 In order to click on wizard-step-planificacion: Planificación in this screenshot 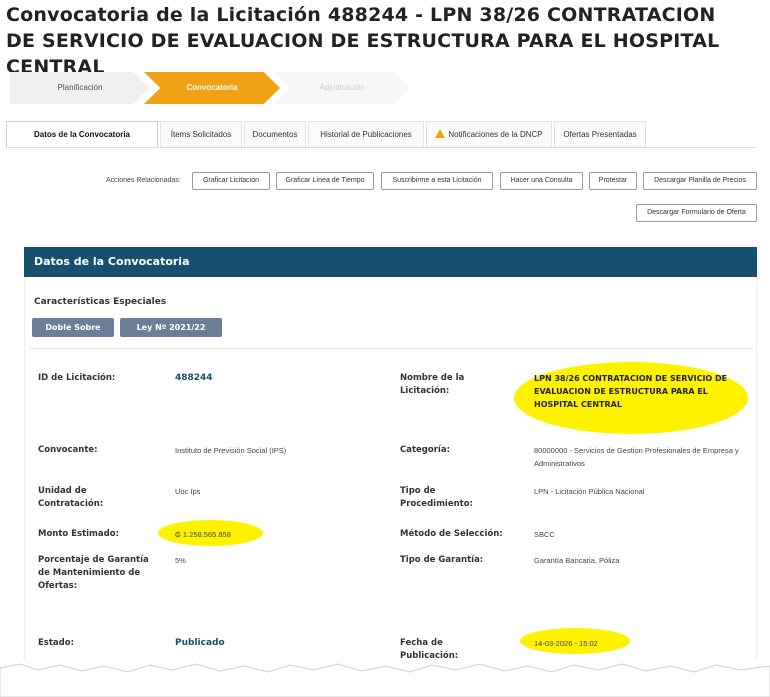, I will do `click(80, 88)`.